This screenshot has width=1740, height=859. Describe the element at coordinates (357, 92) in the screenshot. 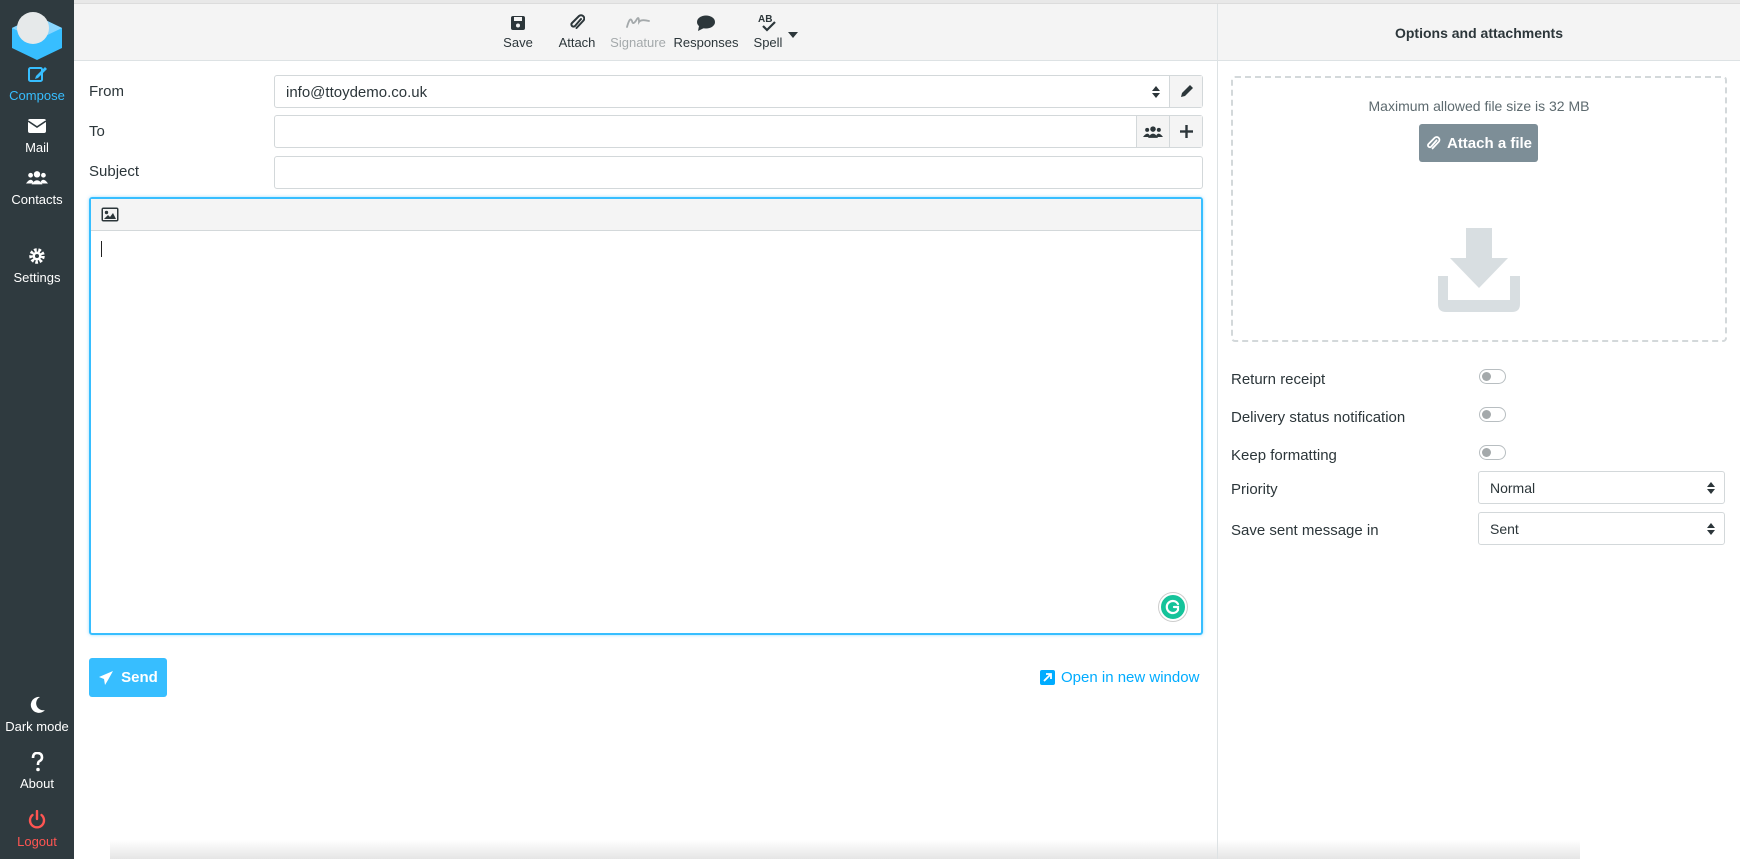

I see `from-value: info@ttoydemo.co.uk` at that location.